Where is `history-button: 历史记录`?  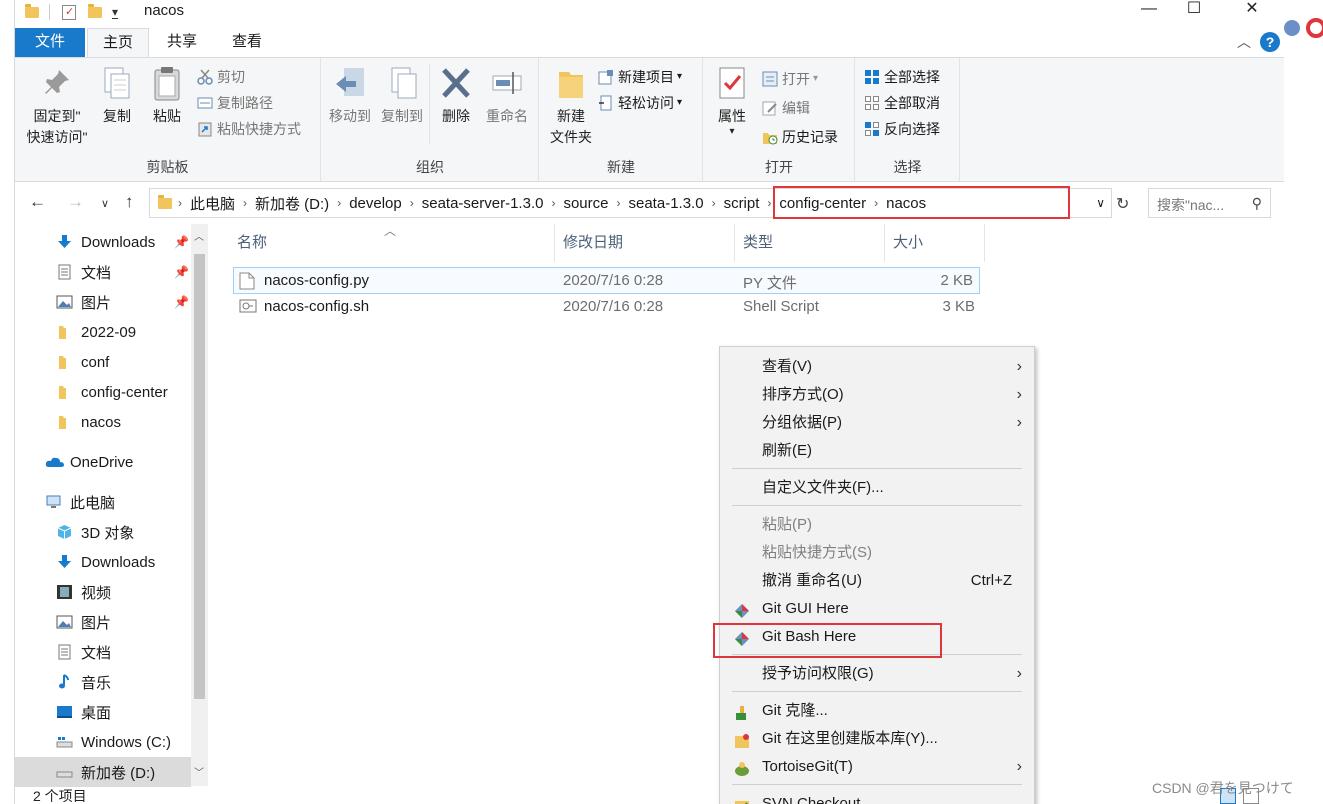 history-button: 历史记录 is located at coordinates (800, 137).